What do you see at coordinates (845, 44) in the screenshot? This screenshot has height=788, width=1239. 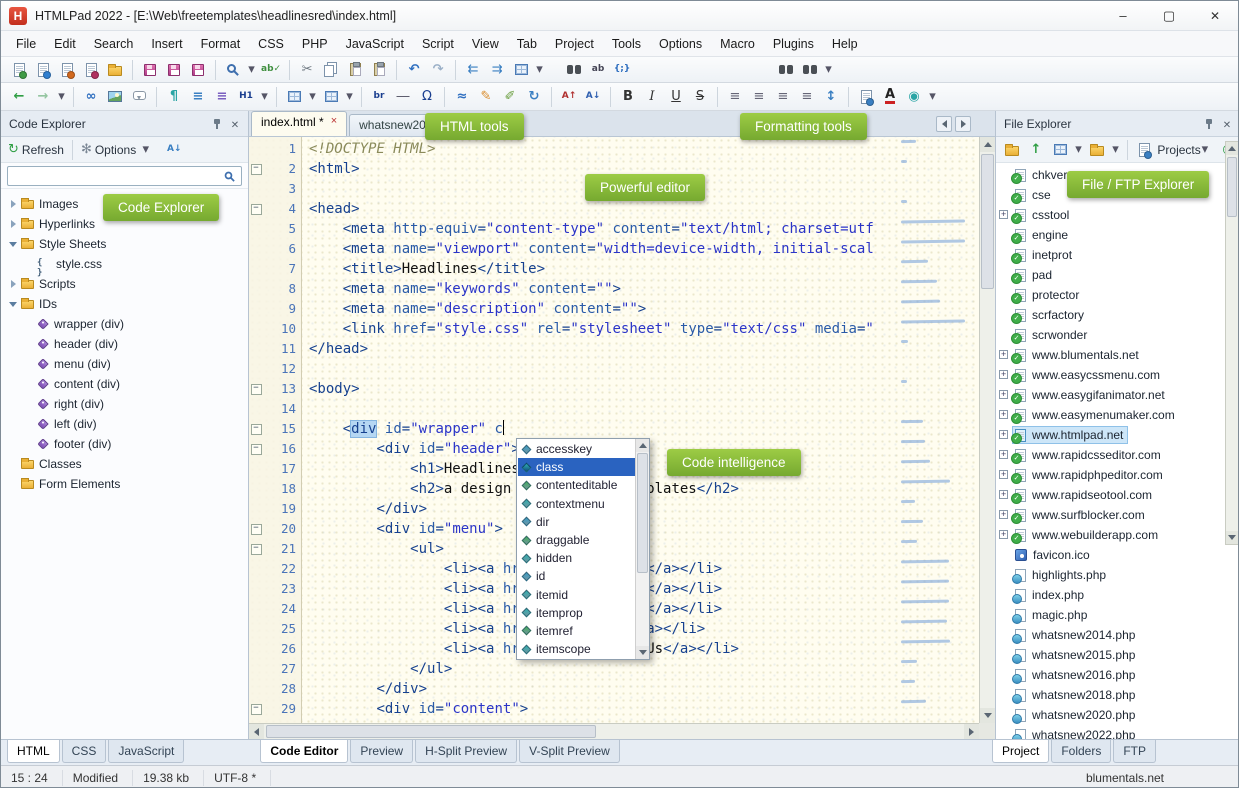 I see `menu-item-help: Help` at bounding box center [845, 44].